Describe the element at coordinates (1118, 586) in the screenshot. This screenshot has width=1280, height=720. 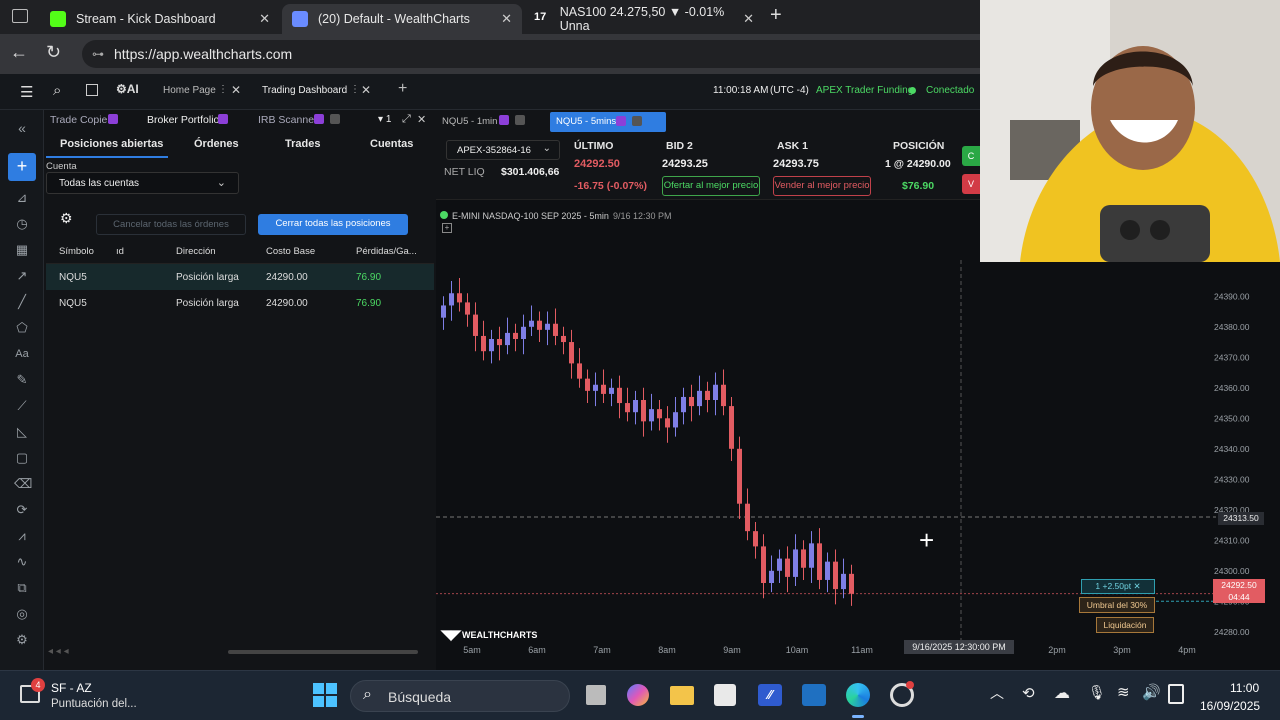
I see `position-line-tag: 1 +2.50pt ✕` at that location.